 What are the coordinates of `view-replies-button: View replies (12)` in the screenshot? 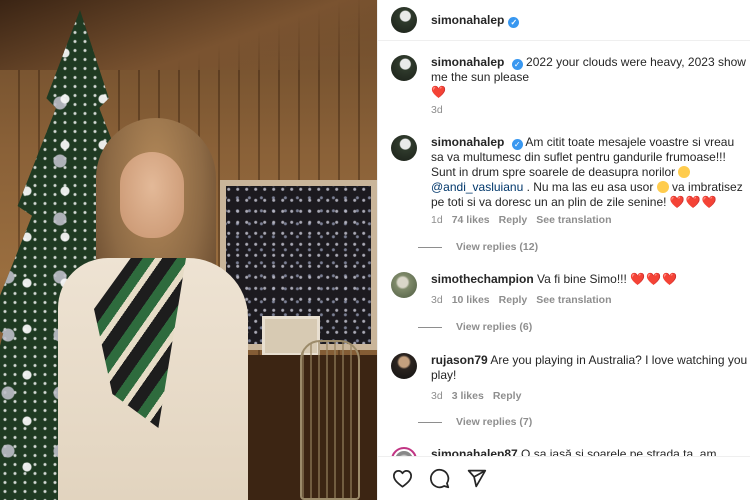 It's located at (478, 247).